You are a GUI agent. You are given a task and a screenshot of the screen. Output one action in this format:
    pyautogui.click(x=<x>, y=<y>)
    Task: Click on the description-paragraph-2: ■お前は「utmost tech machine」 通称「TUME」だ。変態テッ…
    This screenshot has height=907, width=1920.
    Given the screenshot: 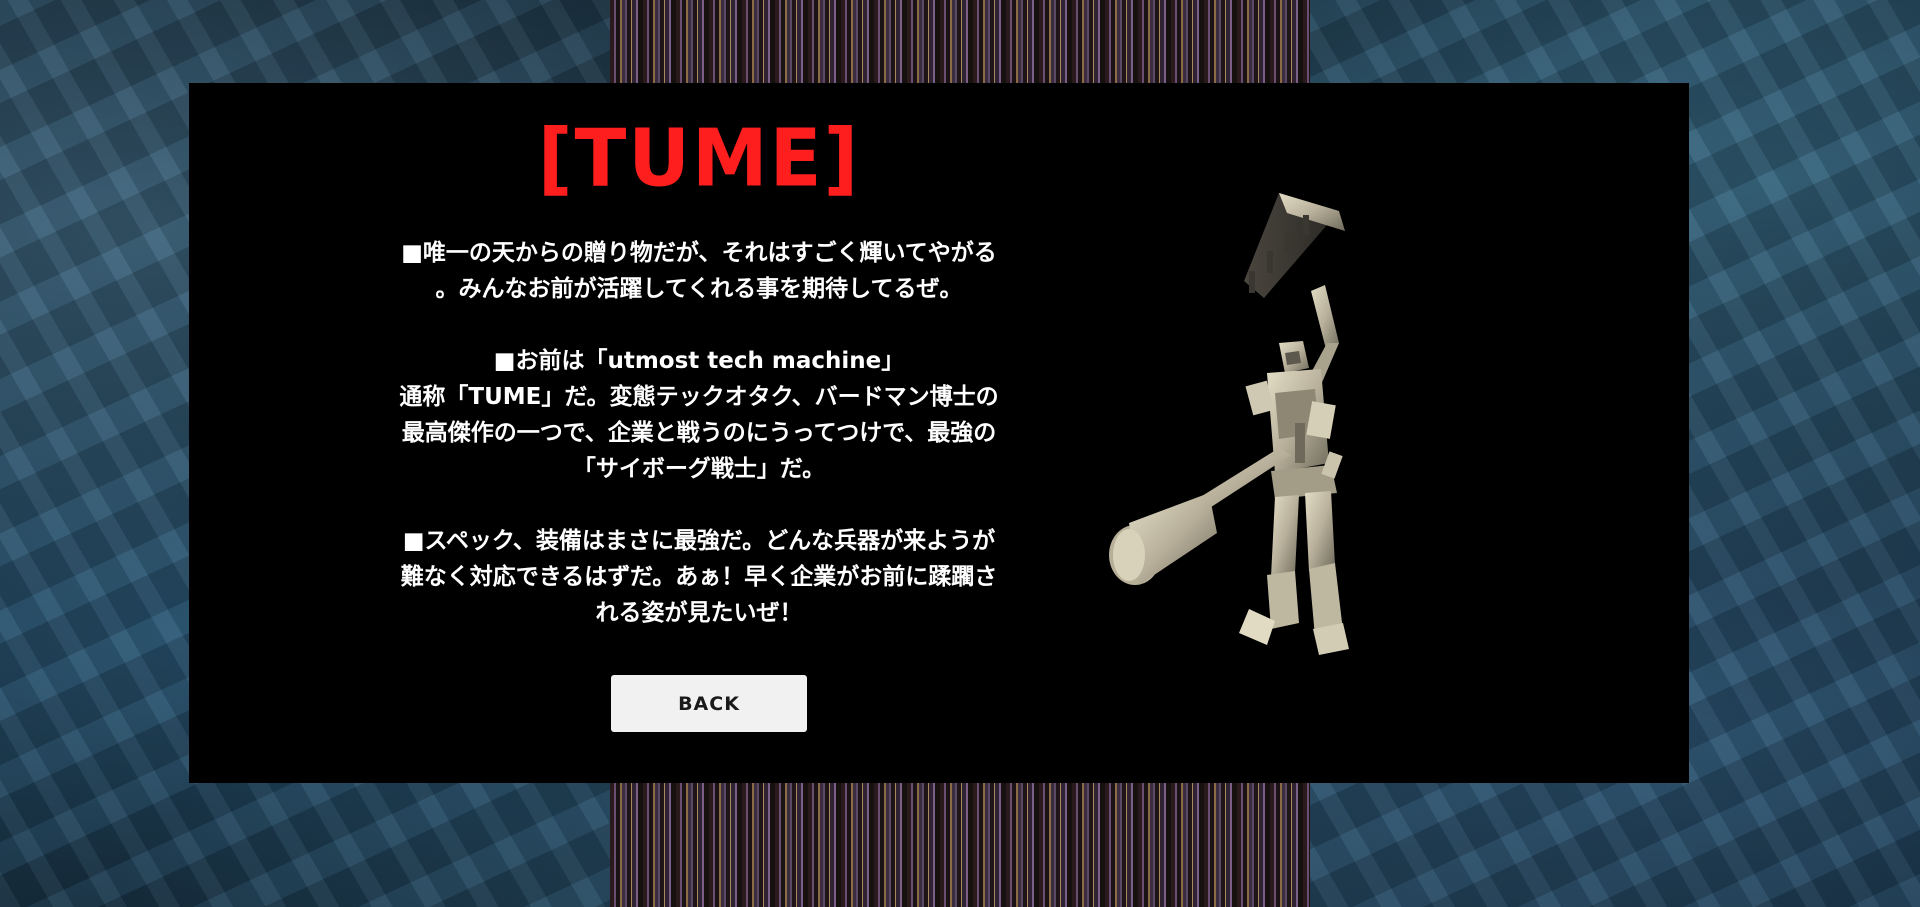 What is the action you would take?
    pyautogui.click(x=699, y=415)
    